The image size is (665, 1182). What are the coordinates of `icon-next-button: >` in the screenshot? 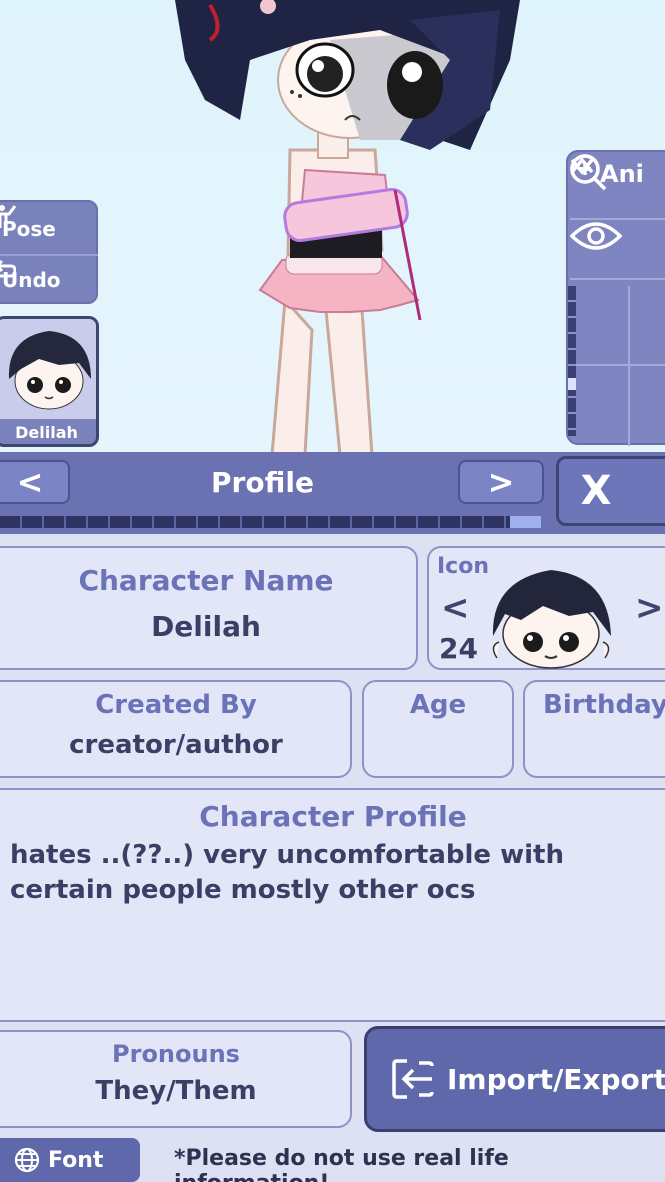 It's located at (649, 608).